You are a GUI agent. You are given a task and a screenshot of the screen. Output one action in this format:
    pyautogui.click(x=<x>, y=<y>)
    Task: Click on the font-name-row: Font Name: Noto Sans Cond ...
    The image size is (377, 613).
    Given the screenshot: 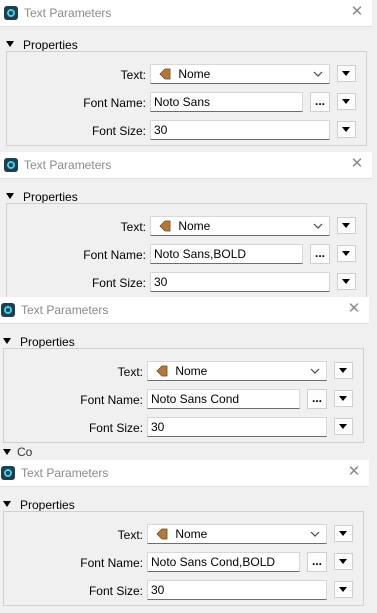 What is the action you would take?
    pyautogui.click(x=184, y=400)
    